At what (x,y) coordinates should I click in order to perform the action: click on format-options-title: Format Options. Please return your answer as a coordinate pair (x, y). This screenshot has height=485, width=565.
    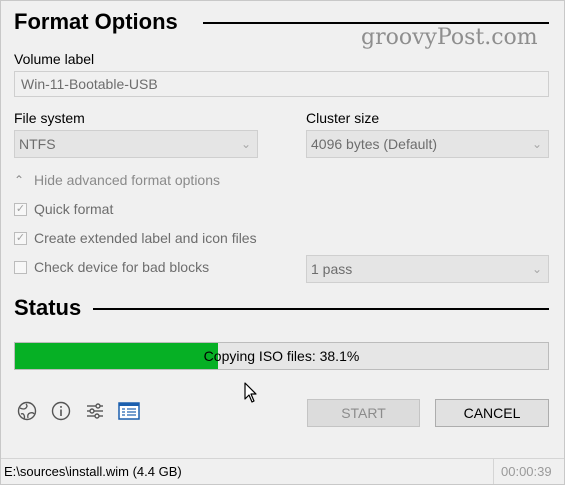
    Looking at the image, I should click on (96, 21).